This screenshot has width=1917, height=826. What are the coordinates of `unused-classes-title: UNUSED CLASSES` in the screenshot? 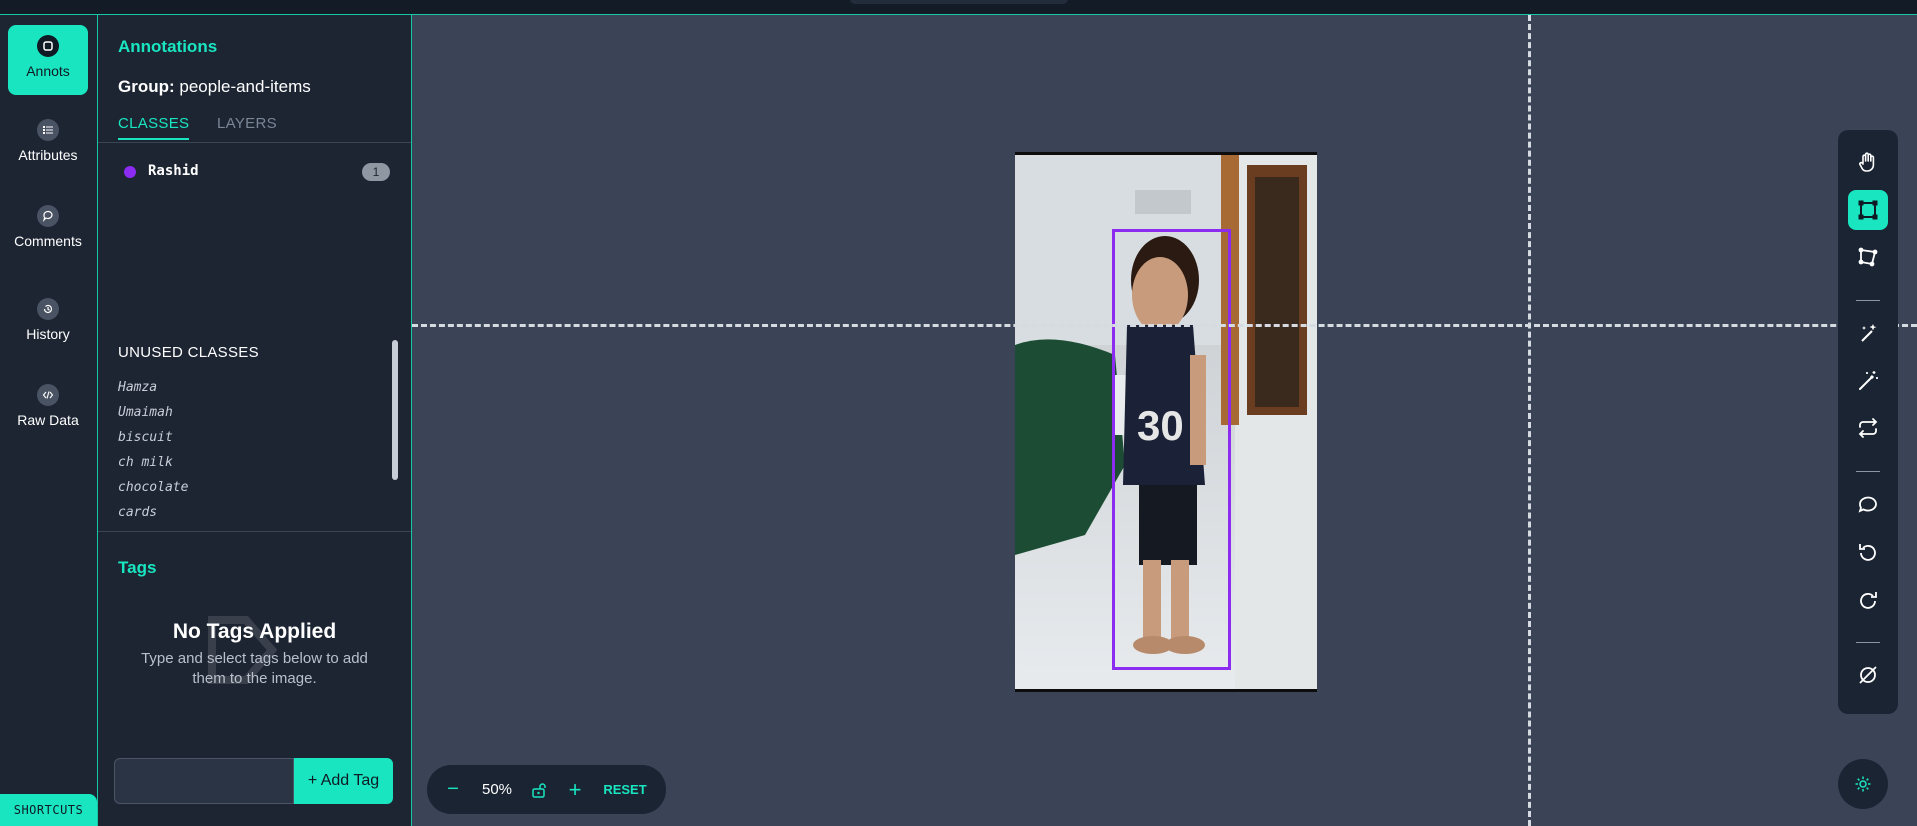 It's located at (188, 352).